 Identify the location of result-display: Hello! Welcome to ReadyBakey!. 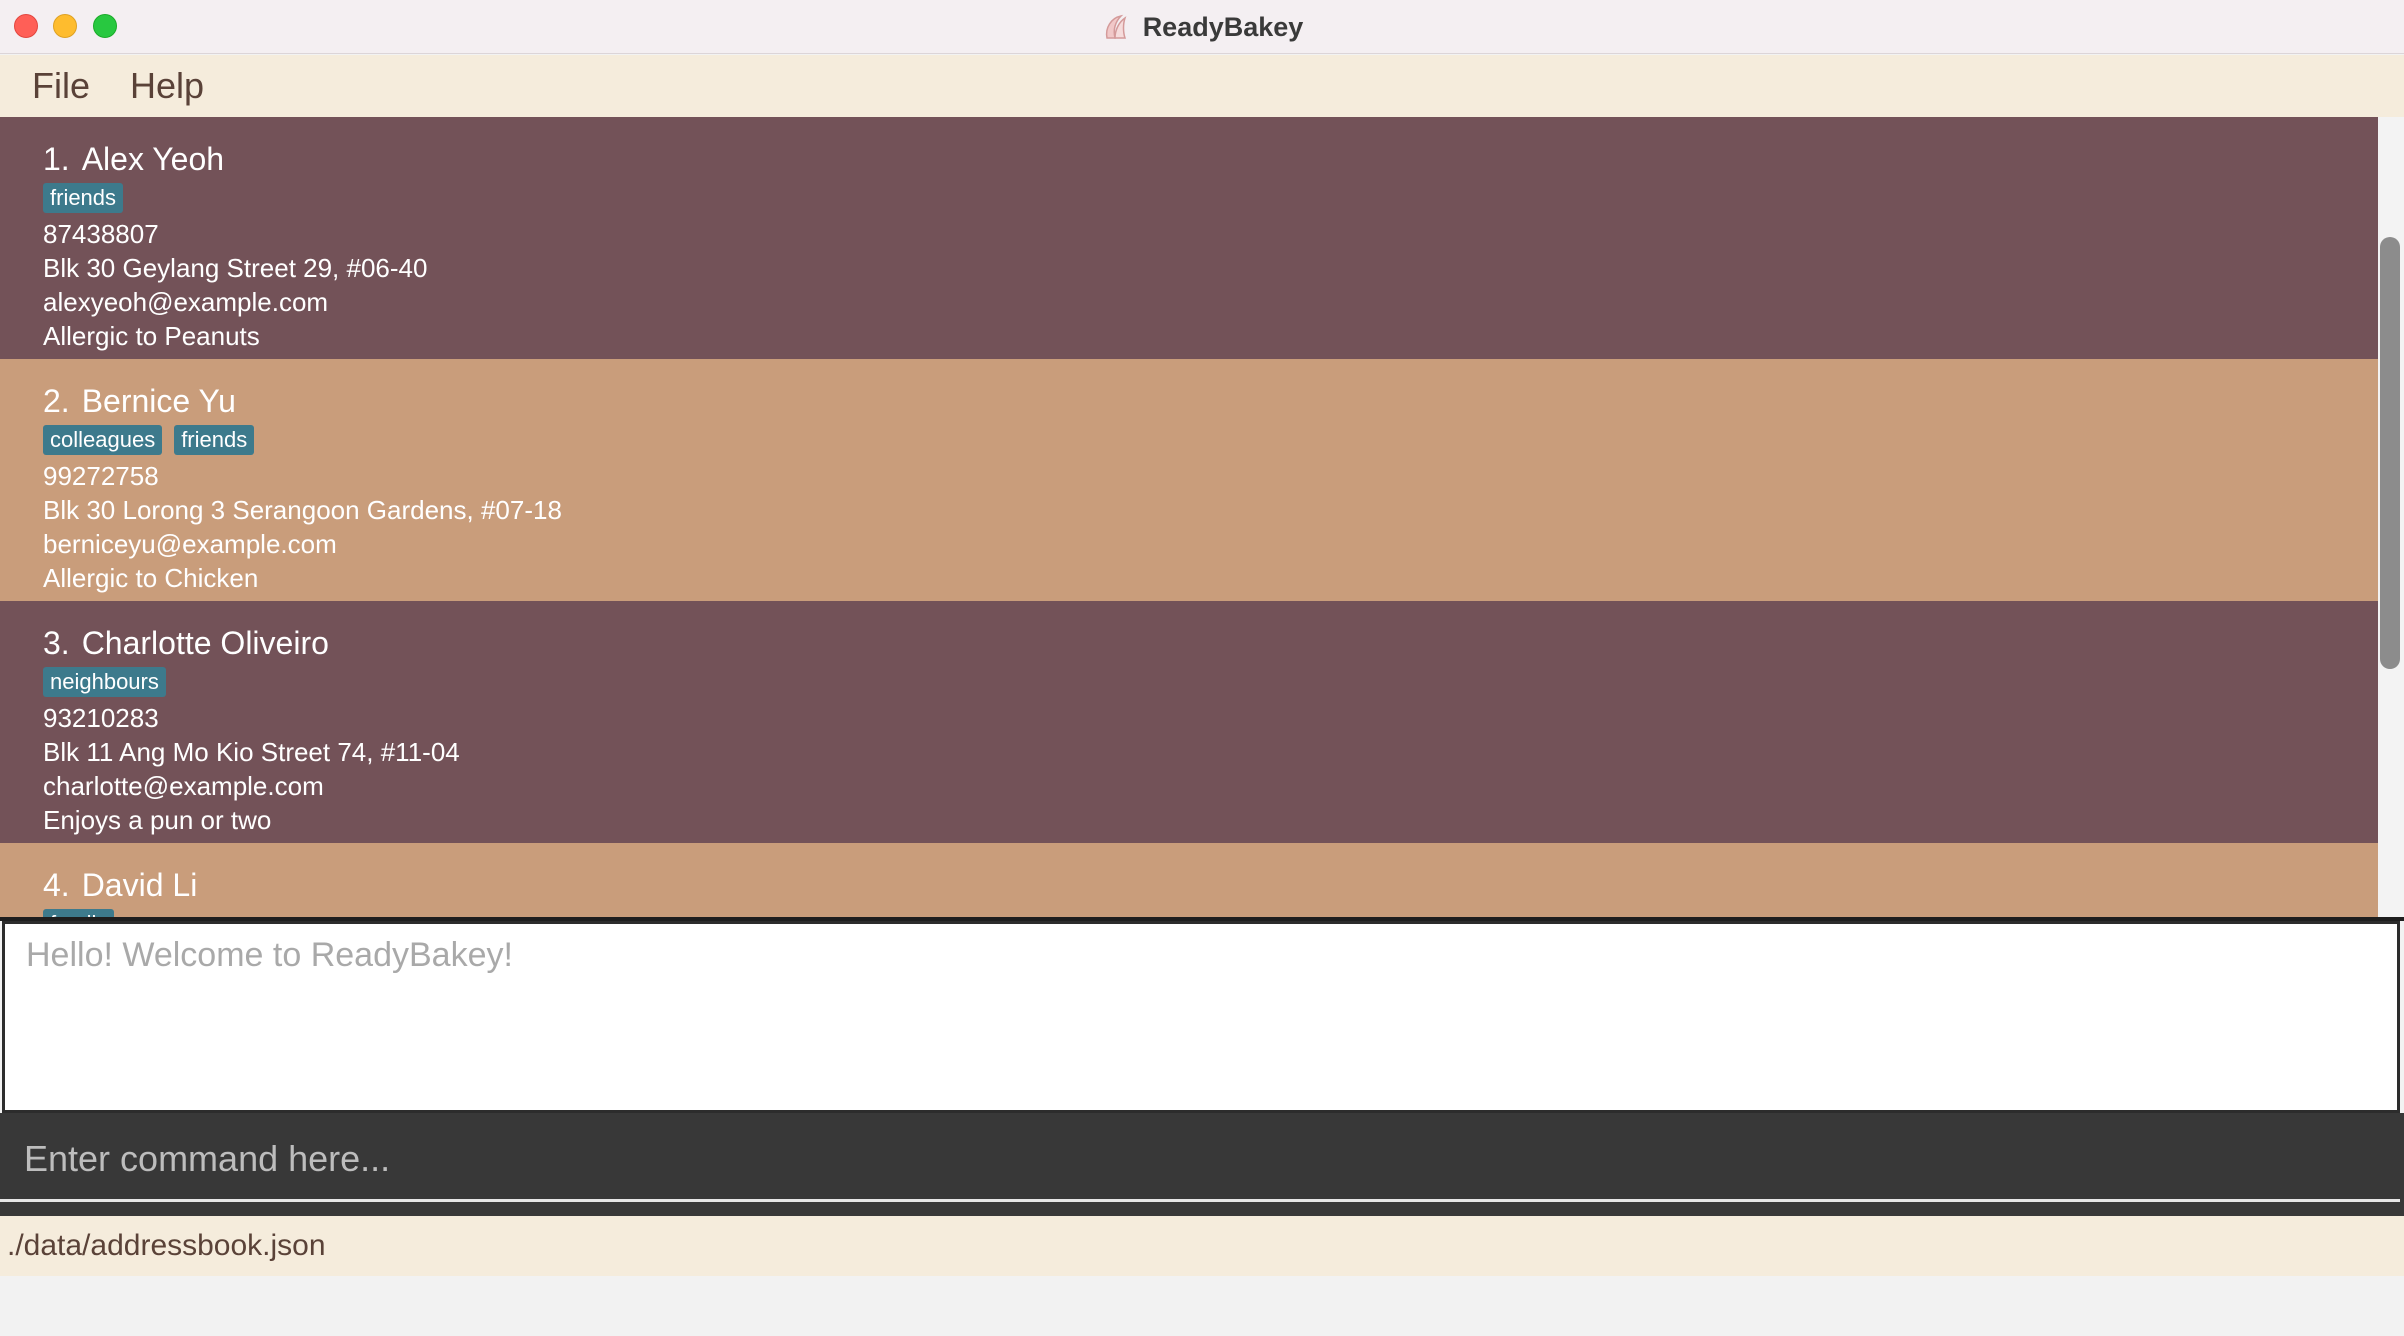
(1201, 1017).